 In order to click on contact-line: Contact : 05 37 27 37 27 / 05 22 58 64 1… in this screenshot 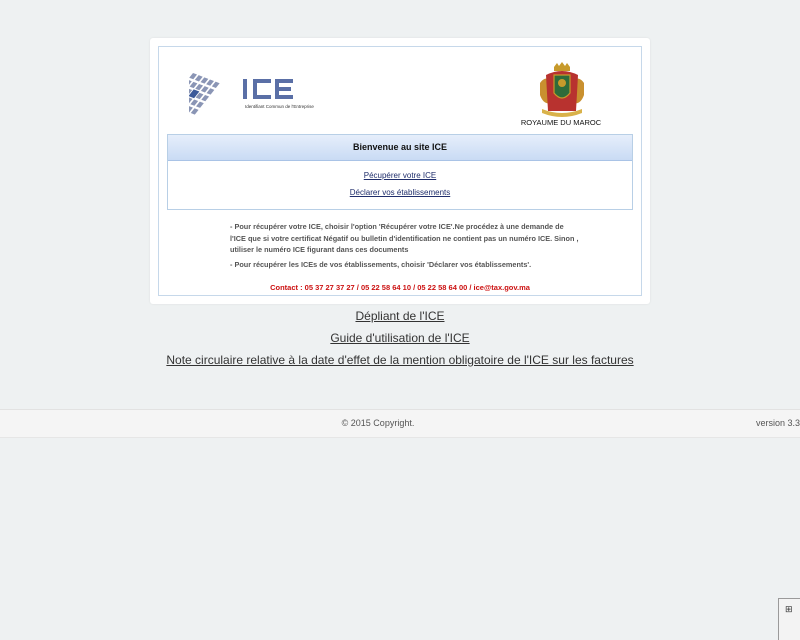, I will do `click(400, 287)`.